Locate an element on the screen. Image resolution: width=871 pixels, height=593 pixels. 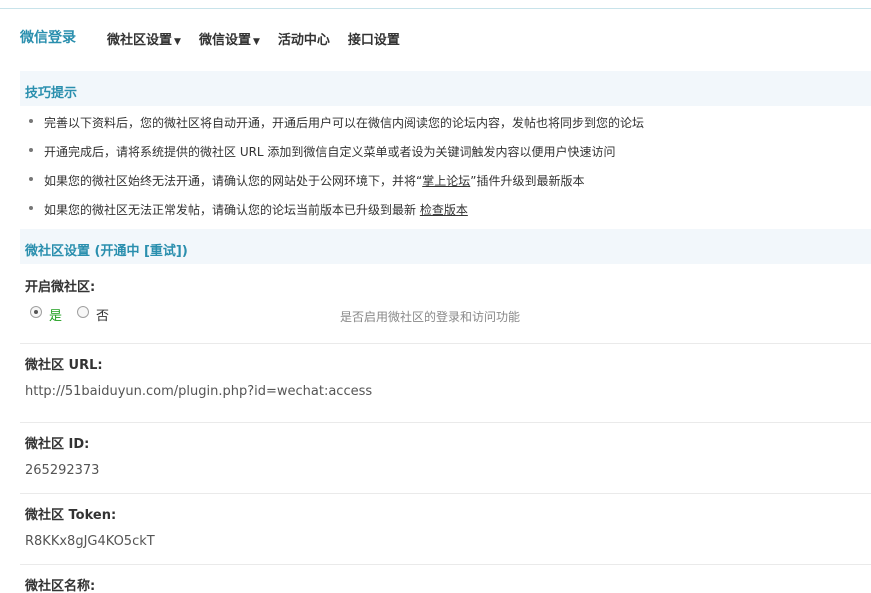
top-border is located at coordinates (435, 4).